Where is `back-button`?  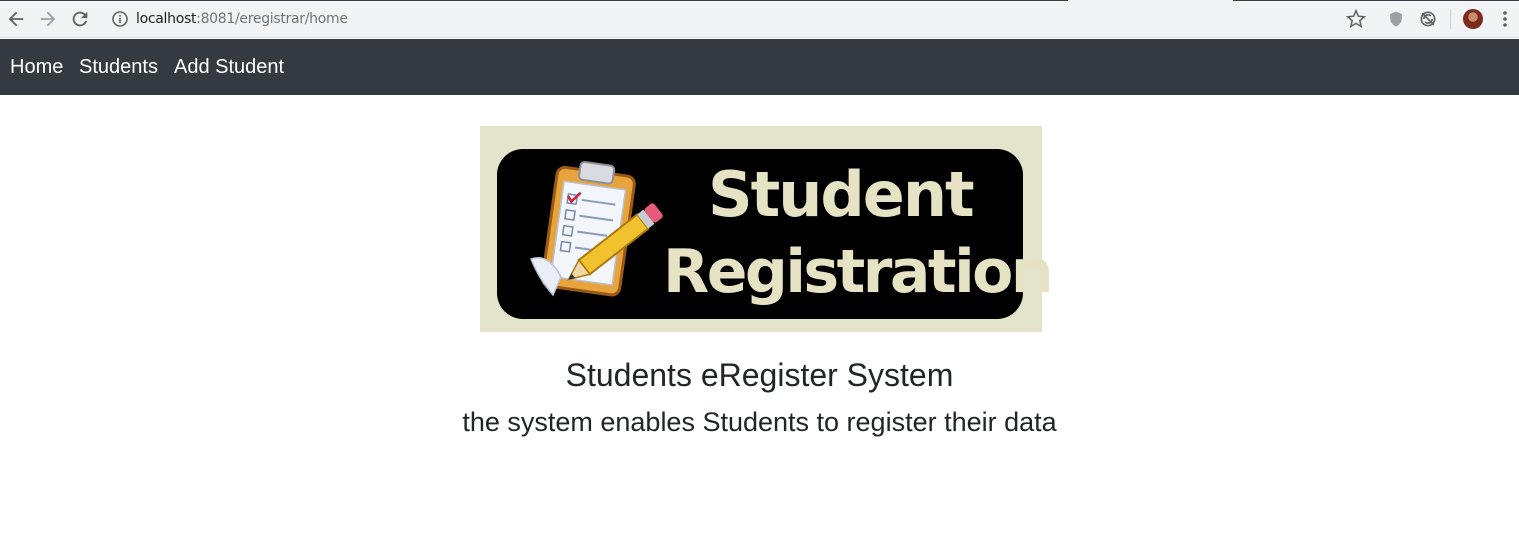
back-button is located at coordinates (16, 19).